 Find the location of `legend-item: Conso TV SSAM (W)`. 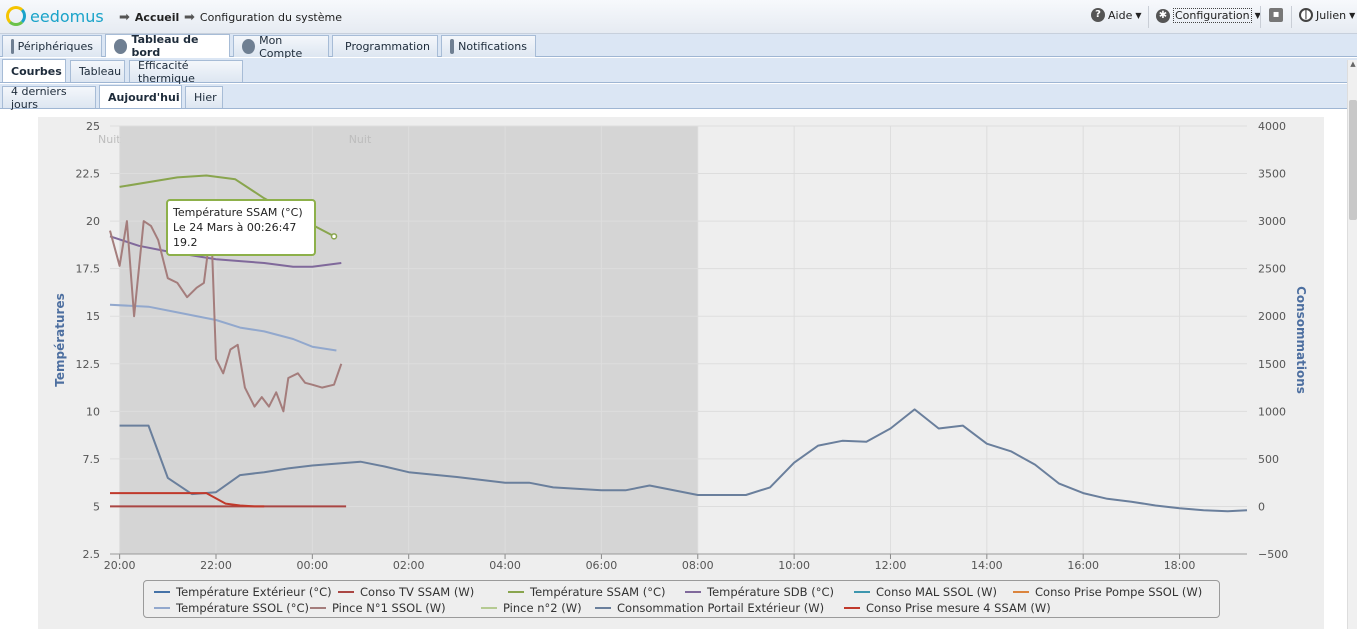

legend-item: Conso TV SSAM (W) is located at coordinates (406, 592).